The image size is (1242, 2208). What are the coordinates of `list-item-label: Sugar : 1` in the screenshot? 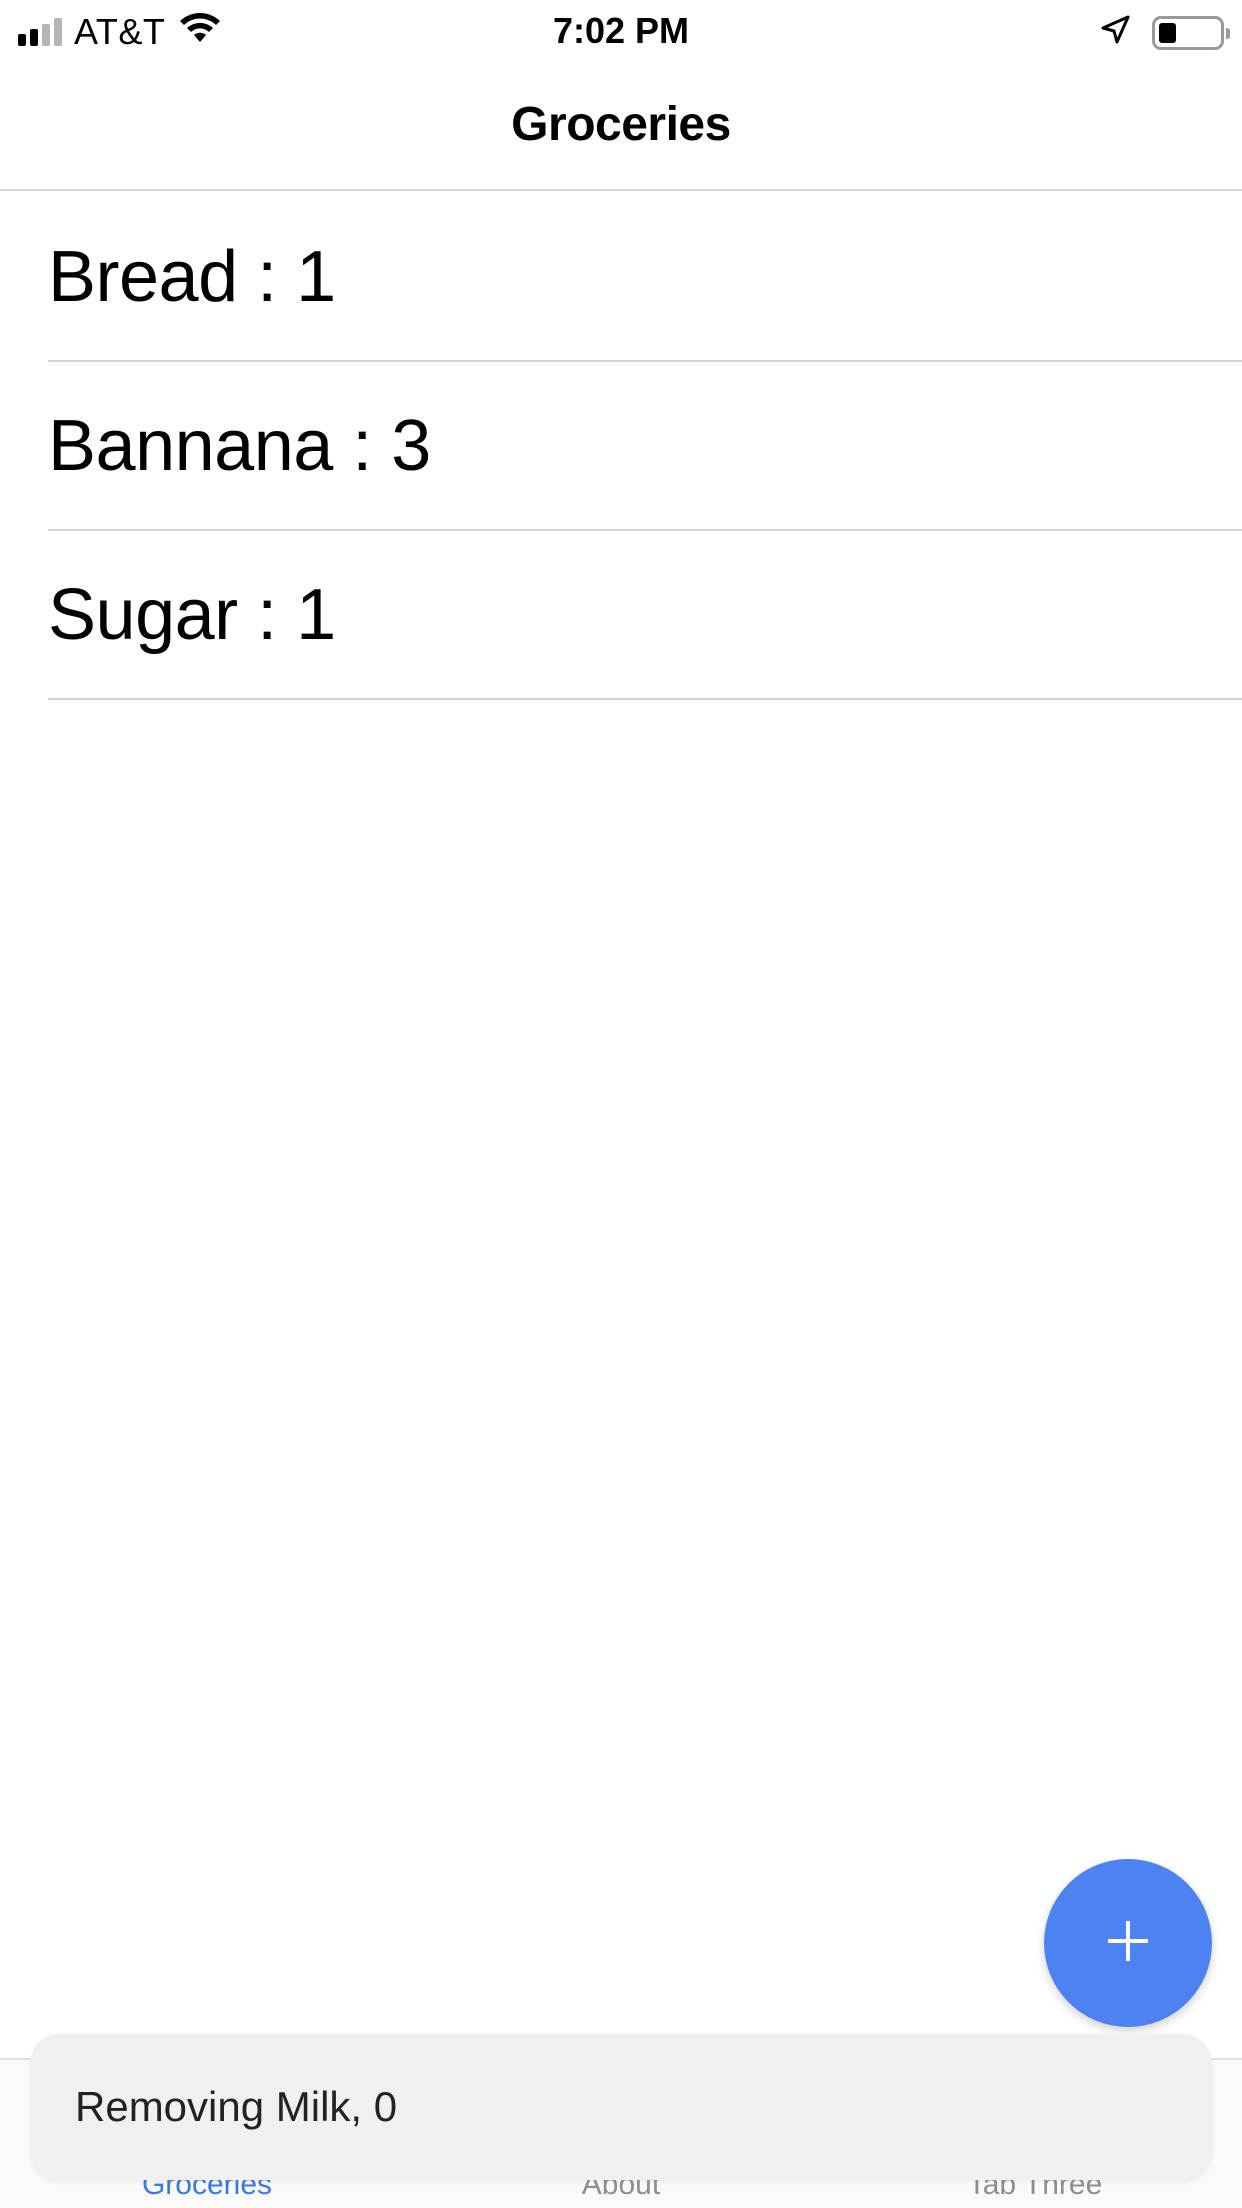 It's located at (192, 614).